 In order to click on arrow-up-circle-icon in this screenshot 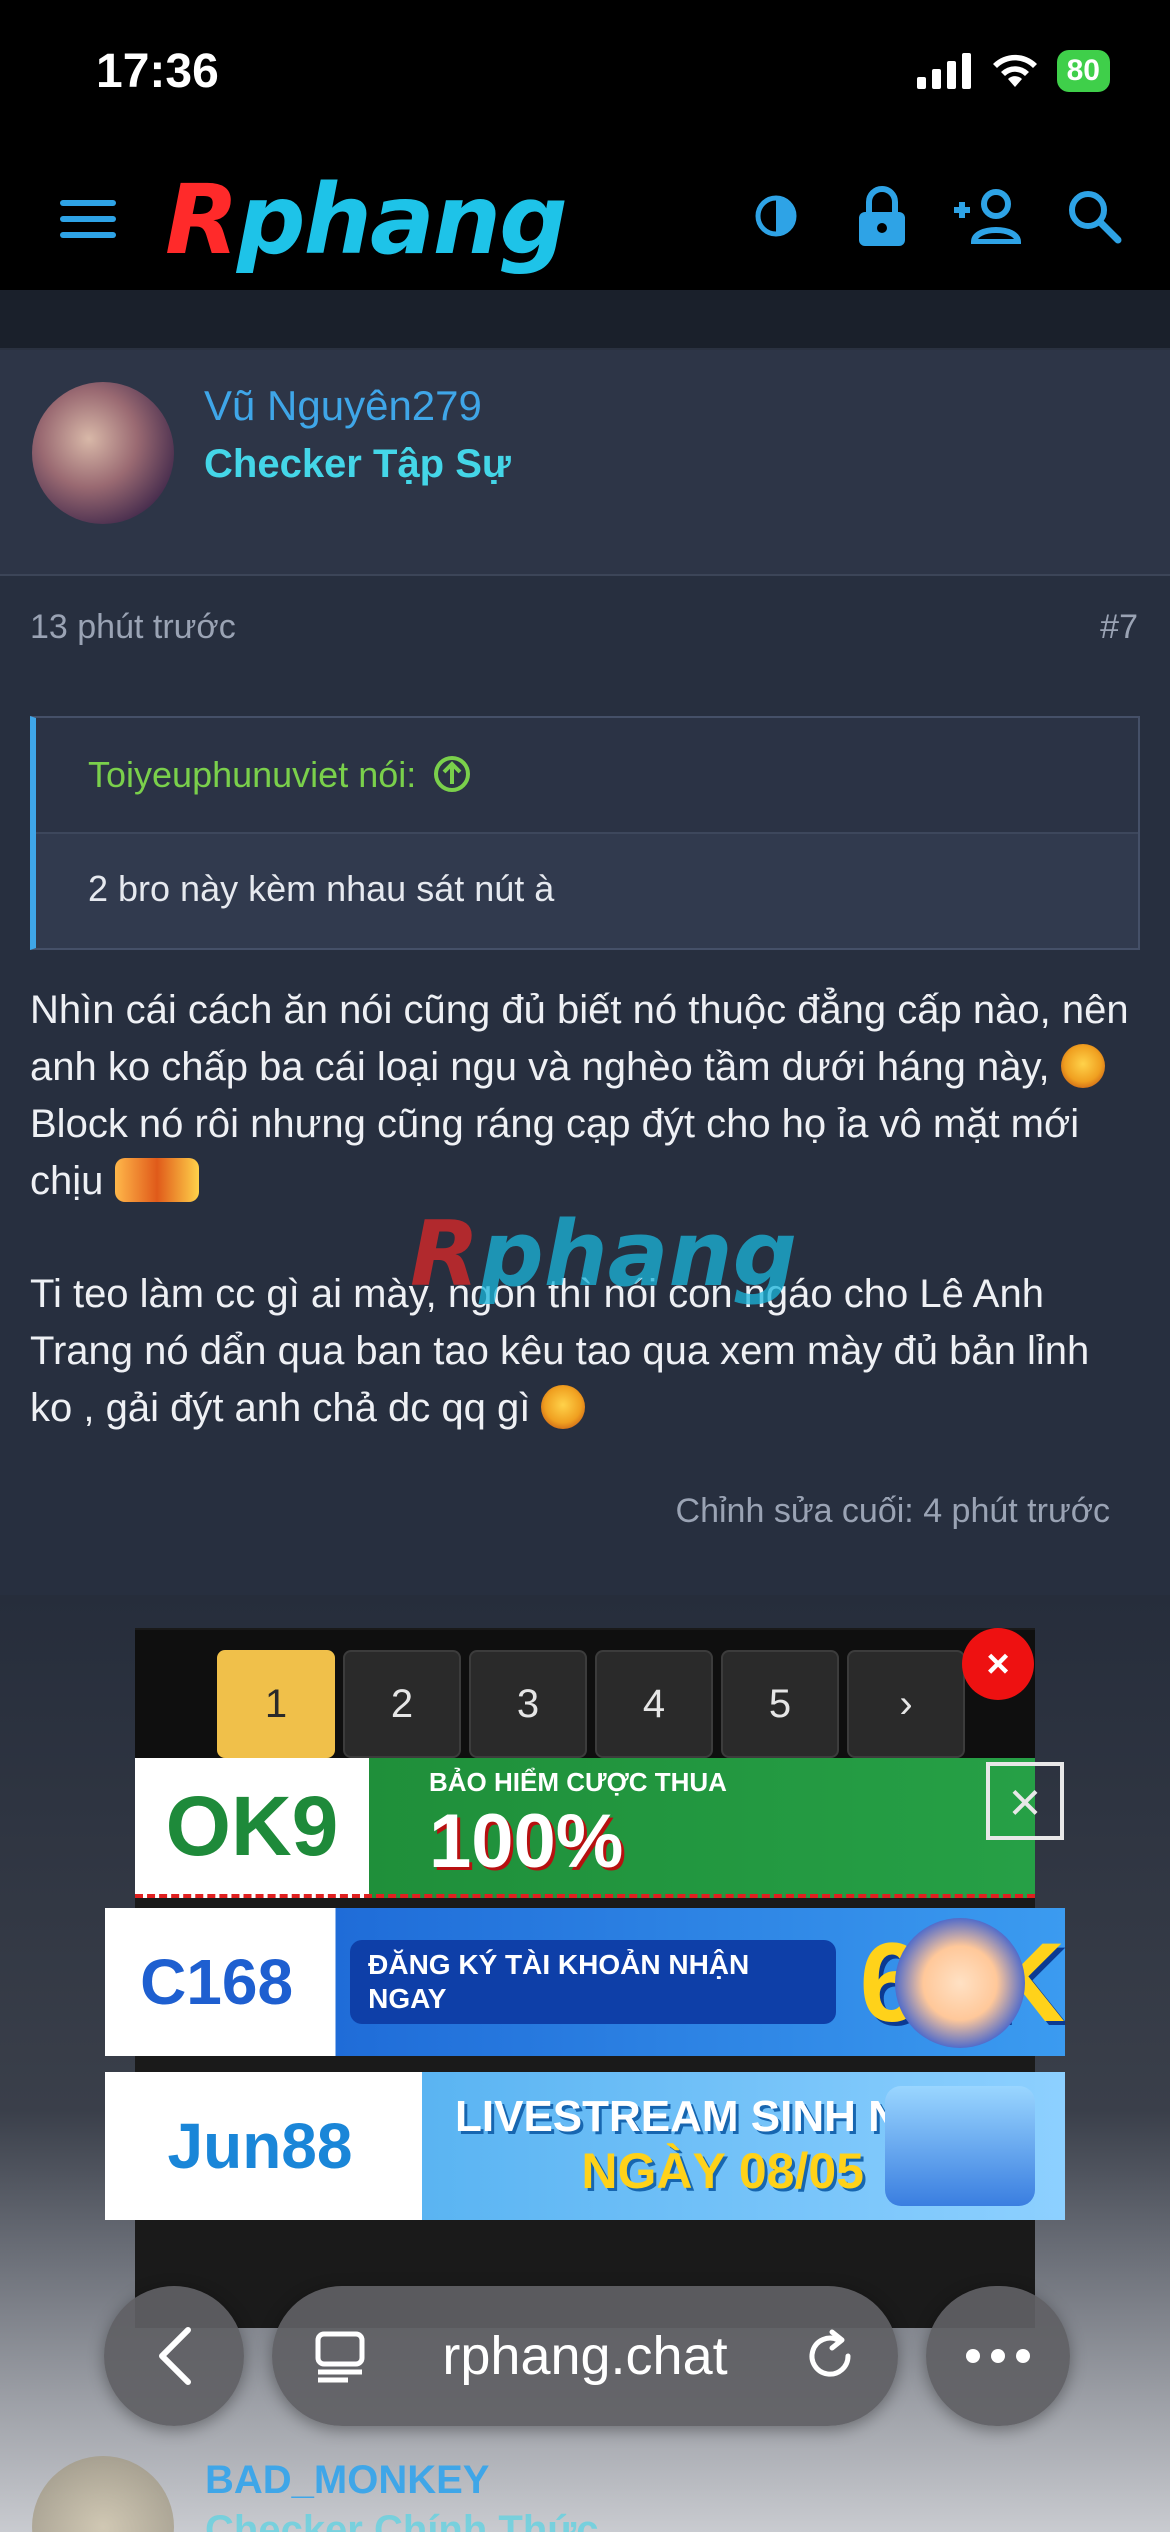, I will do `click(452, 774)`.